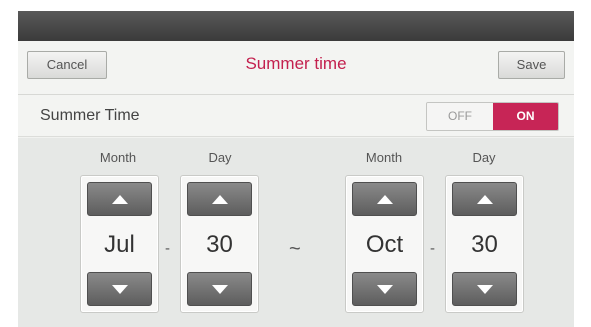 The width and height of the screenshot is (591, 327). What do you see at coordinates (296, 26) in the screenshot?
I see `status-bar` at bounding box center [296, 26].